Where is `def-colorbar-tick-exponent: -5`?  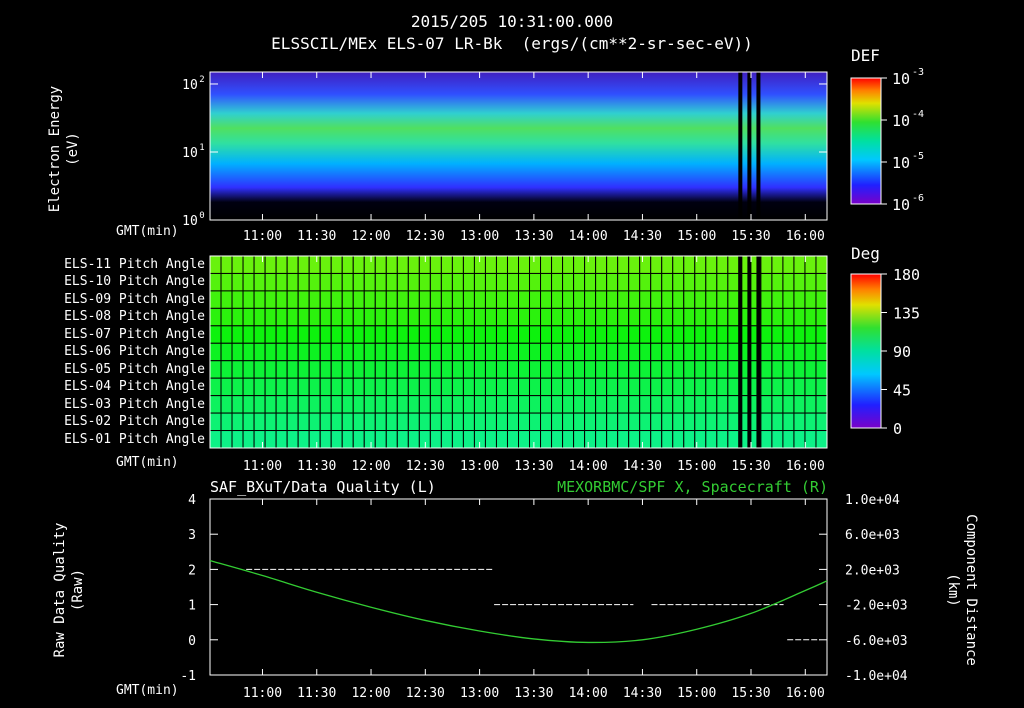
def-colorbar-tick-exponent: -5 is located at coordinates (918, 156).